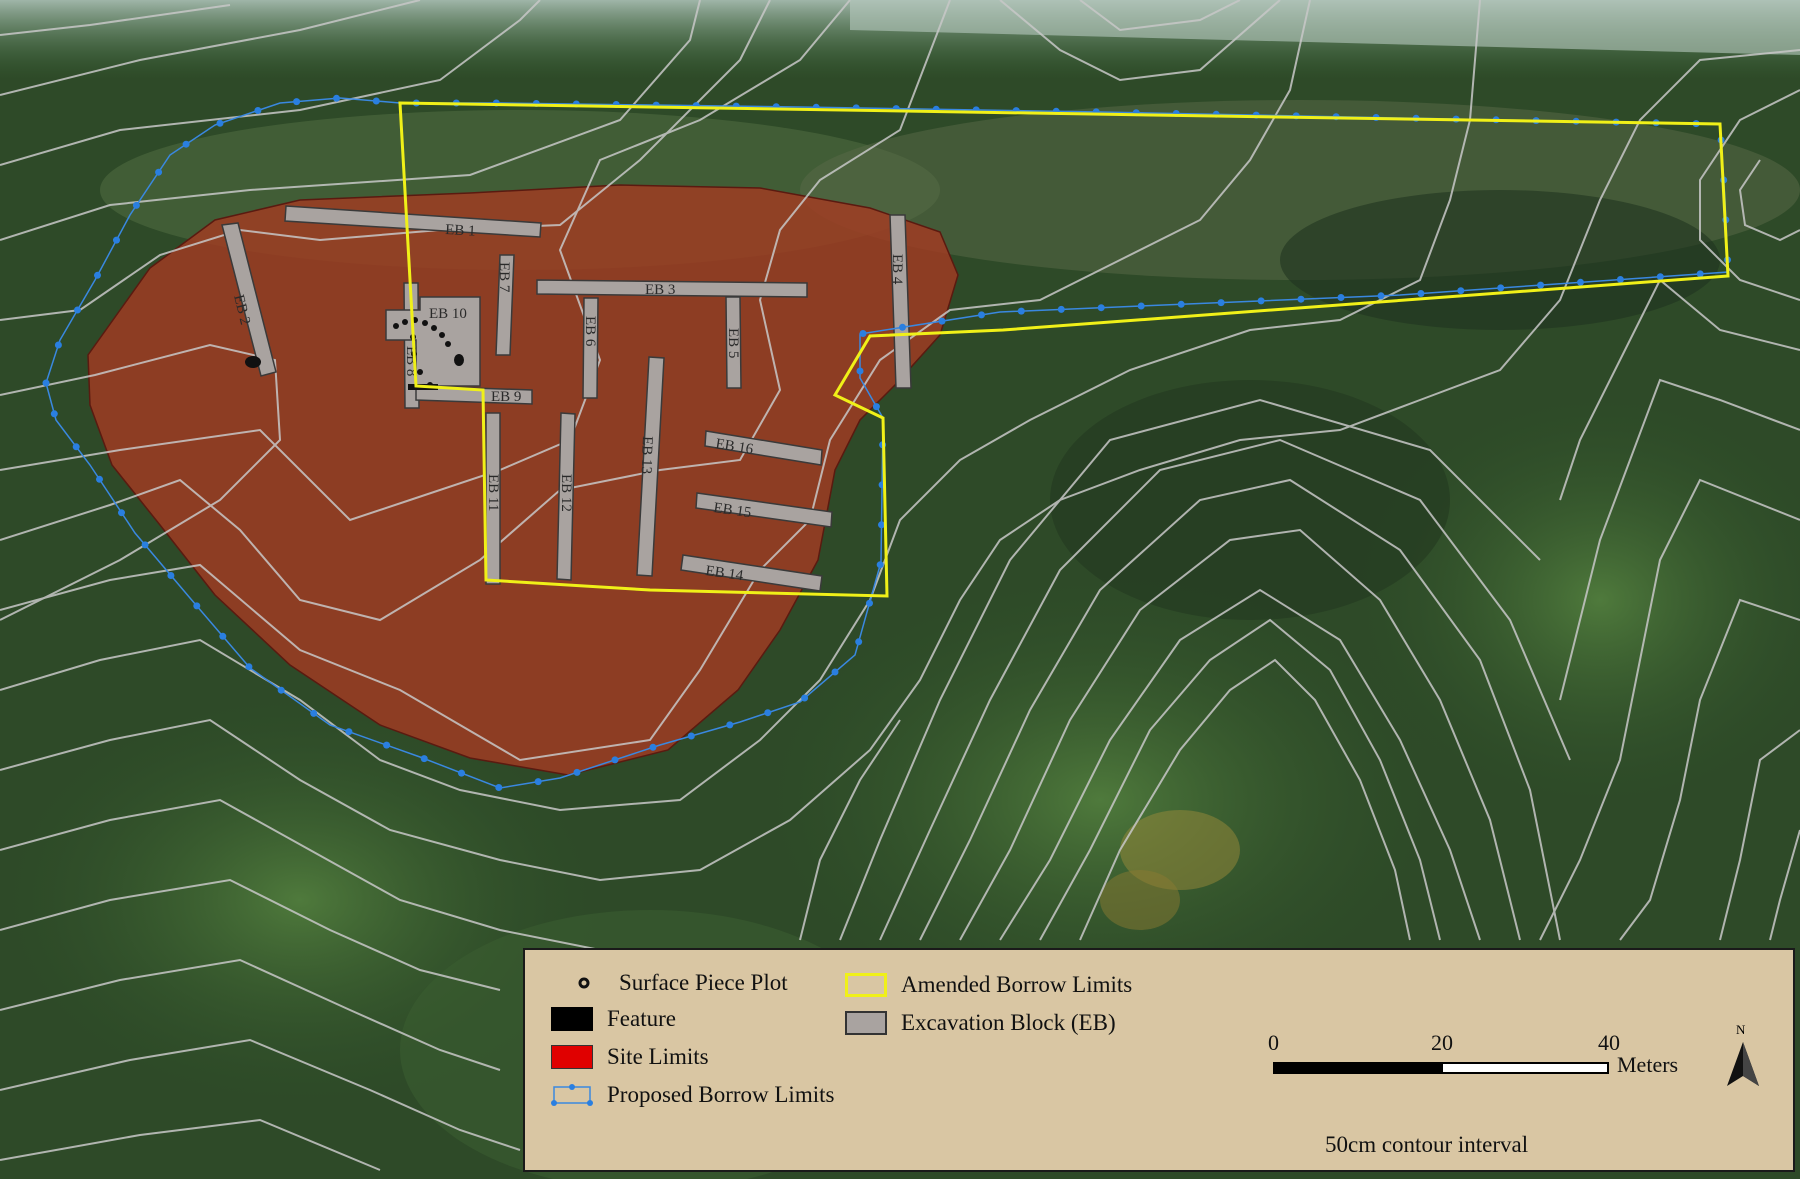 Image resolution: width=1800 pixels, height=1179 pixels. Describe the element at coordinates (733, 343) in the screenshot. I see `eb-label: EB 5` at that location.